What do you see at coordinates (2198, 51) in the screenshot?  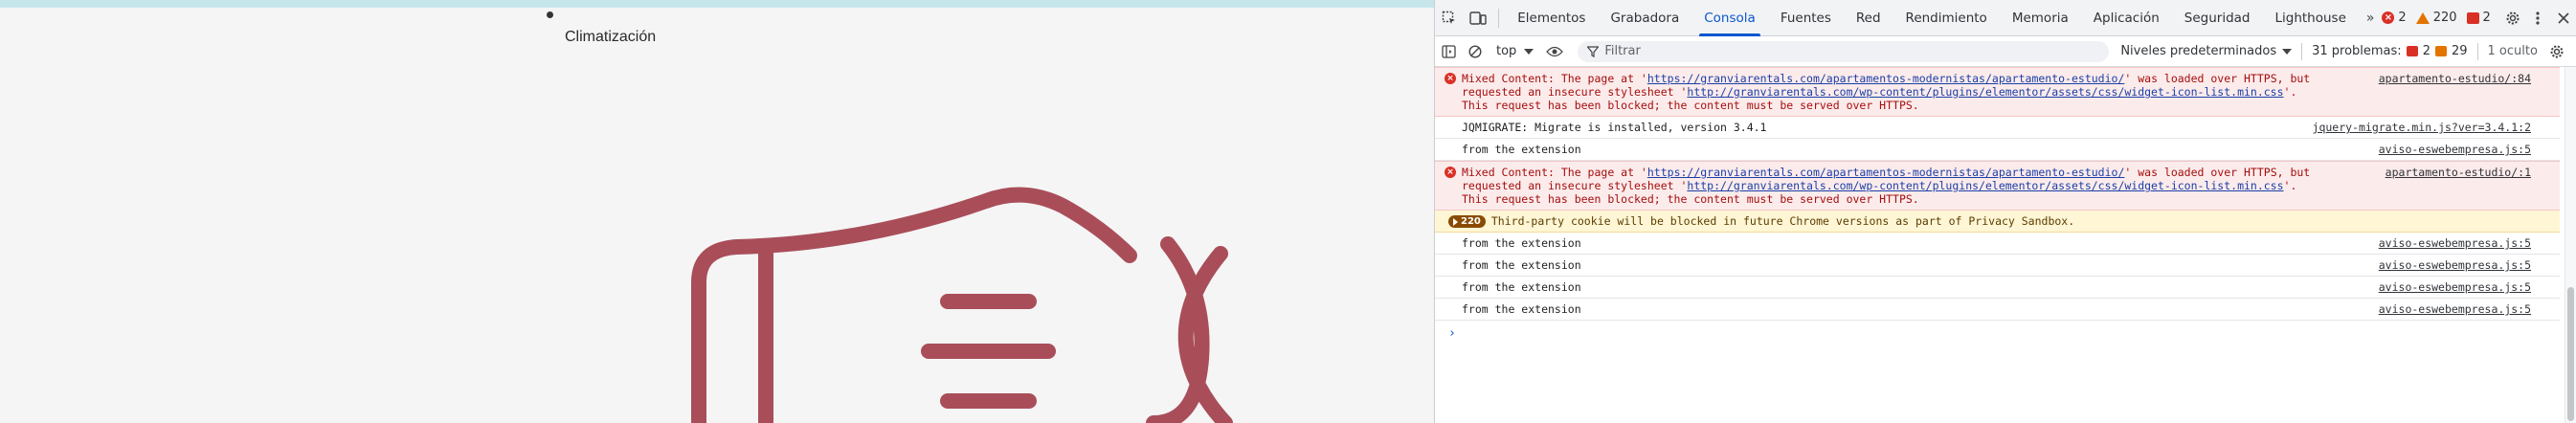 I see `log-levels-label: Niveles predeterminados` at bounding box center [2198, 51].